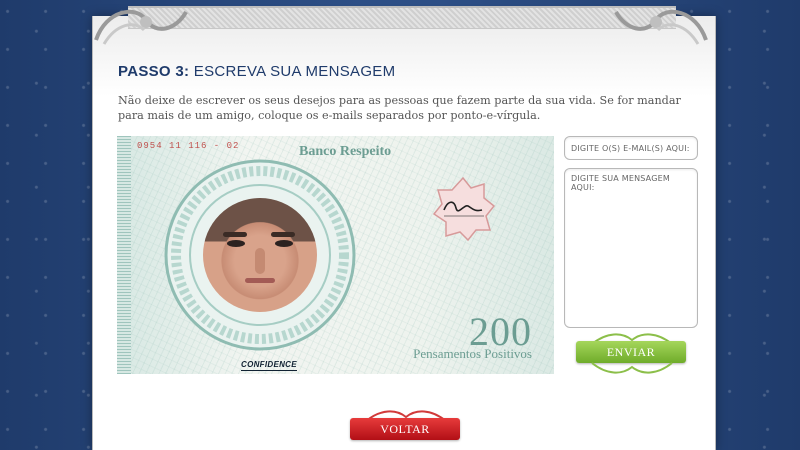  Describe the element at coordinates (402, 17) in the screenshot. I see `top-decorative-band` at that location.